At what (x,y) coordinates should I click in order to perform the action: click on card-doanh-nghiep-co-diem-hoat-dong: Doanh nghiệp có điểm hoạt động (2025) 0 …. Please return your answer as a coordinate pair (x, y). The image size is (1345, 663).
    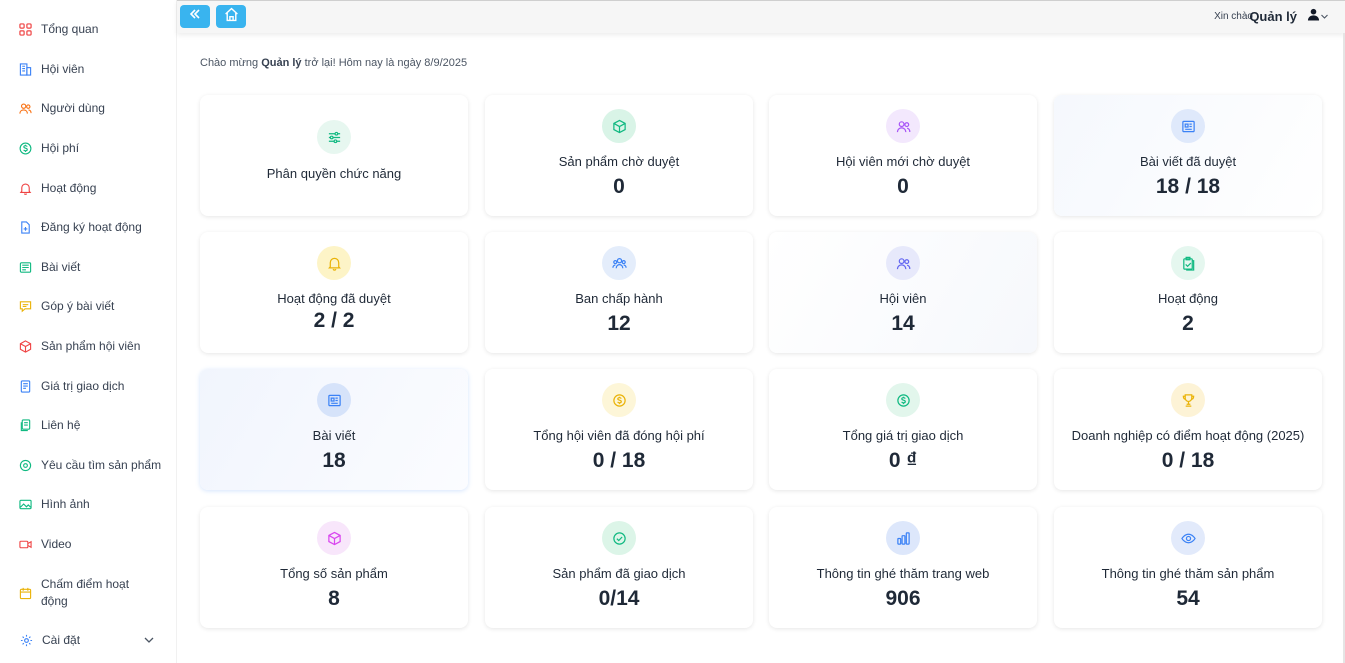
    Looking at the image, I should click on (1188, 429).